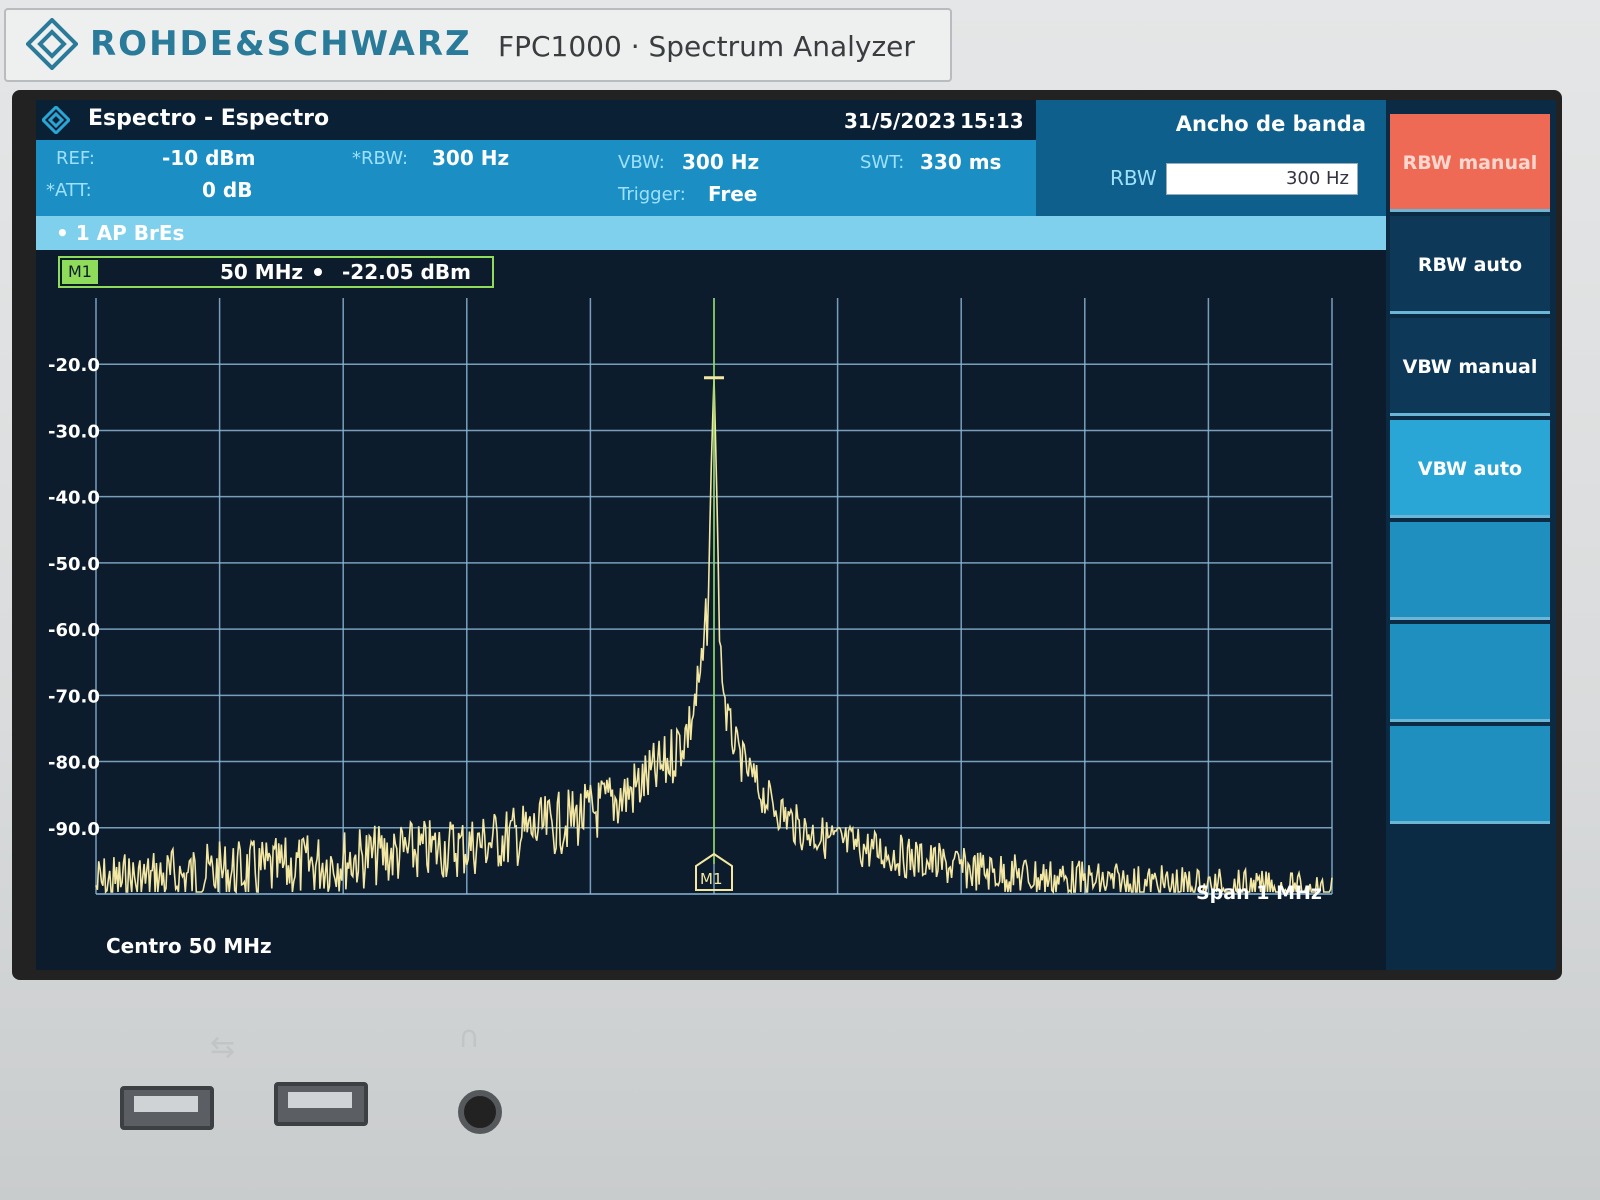  What do you see at coordinates (56, 120) in the screenshot?
I see `rs-diamond-icon` at bounding box center [56, 120].